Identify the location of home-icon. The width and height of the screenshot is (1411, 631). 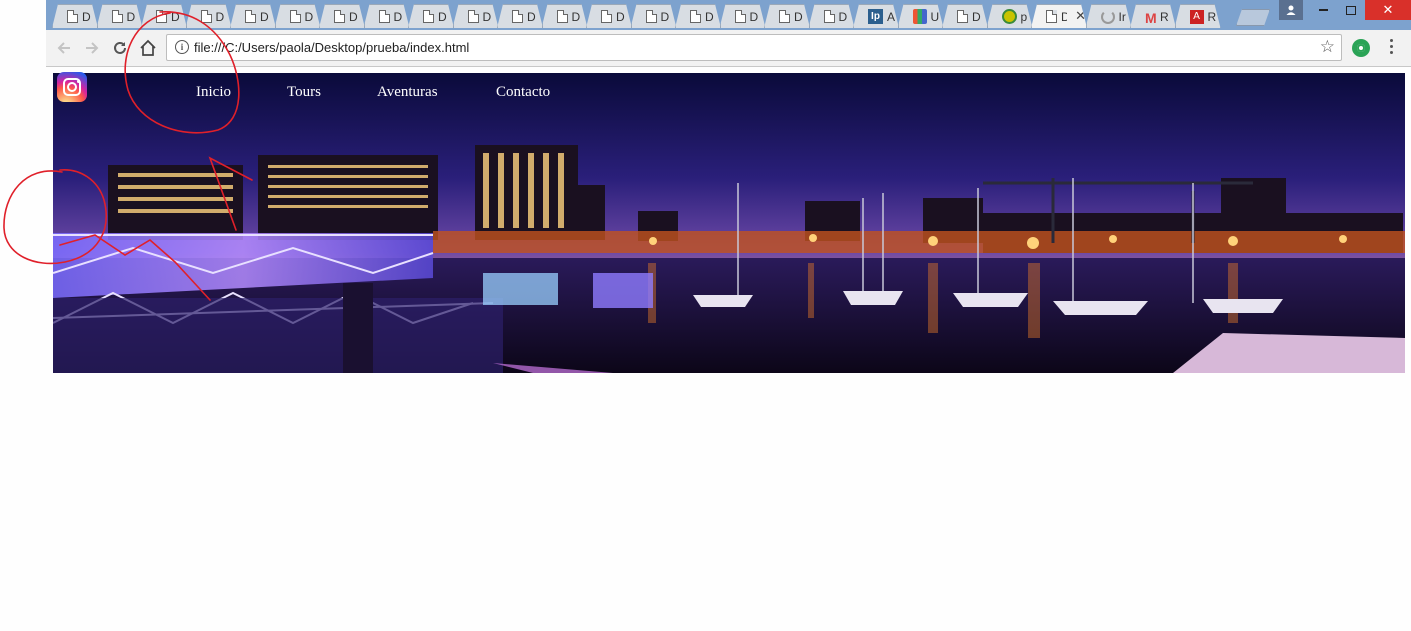
(148, 47).